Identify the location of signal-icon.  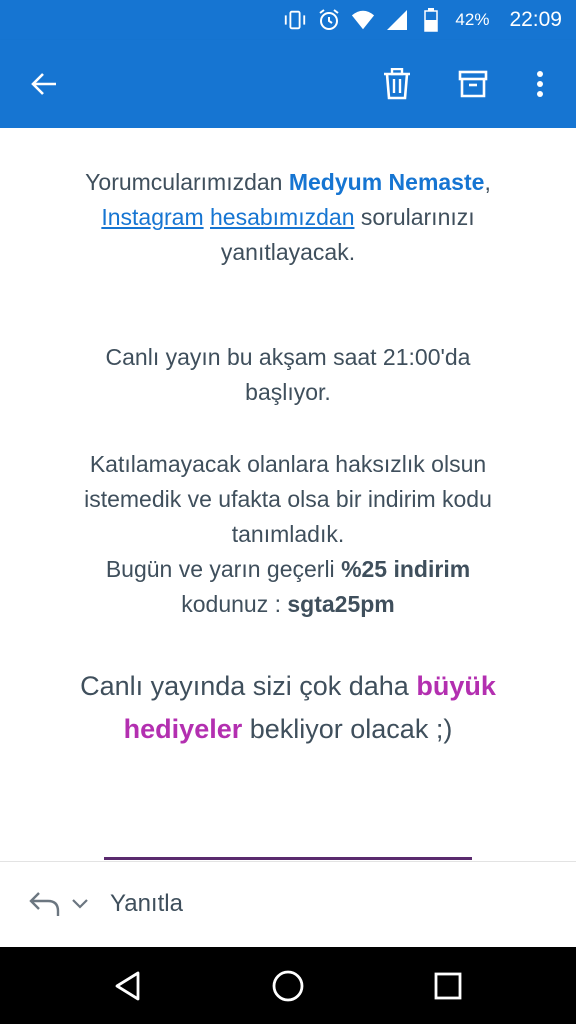
(397, 20).